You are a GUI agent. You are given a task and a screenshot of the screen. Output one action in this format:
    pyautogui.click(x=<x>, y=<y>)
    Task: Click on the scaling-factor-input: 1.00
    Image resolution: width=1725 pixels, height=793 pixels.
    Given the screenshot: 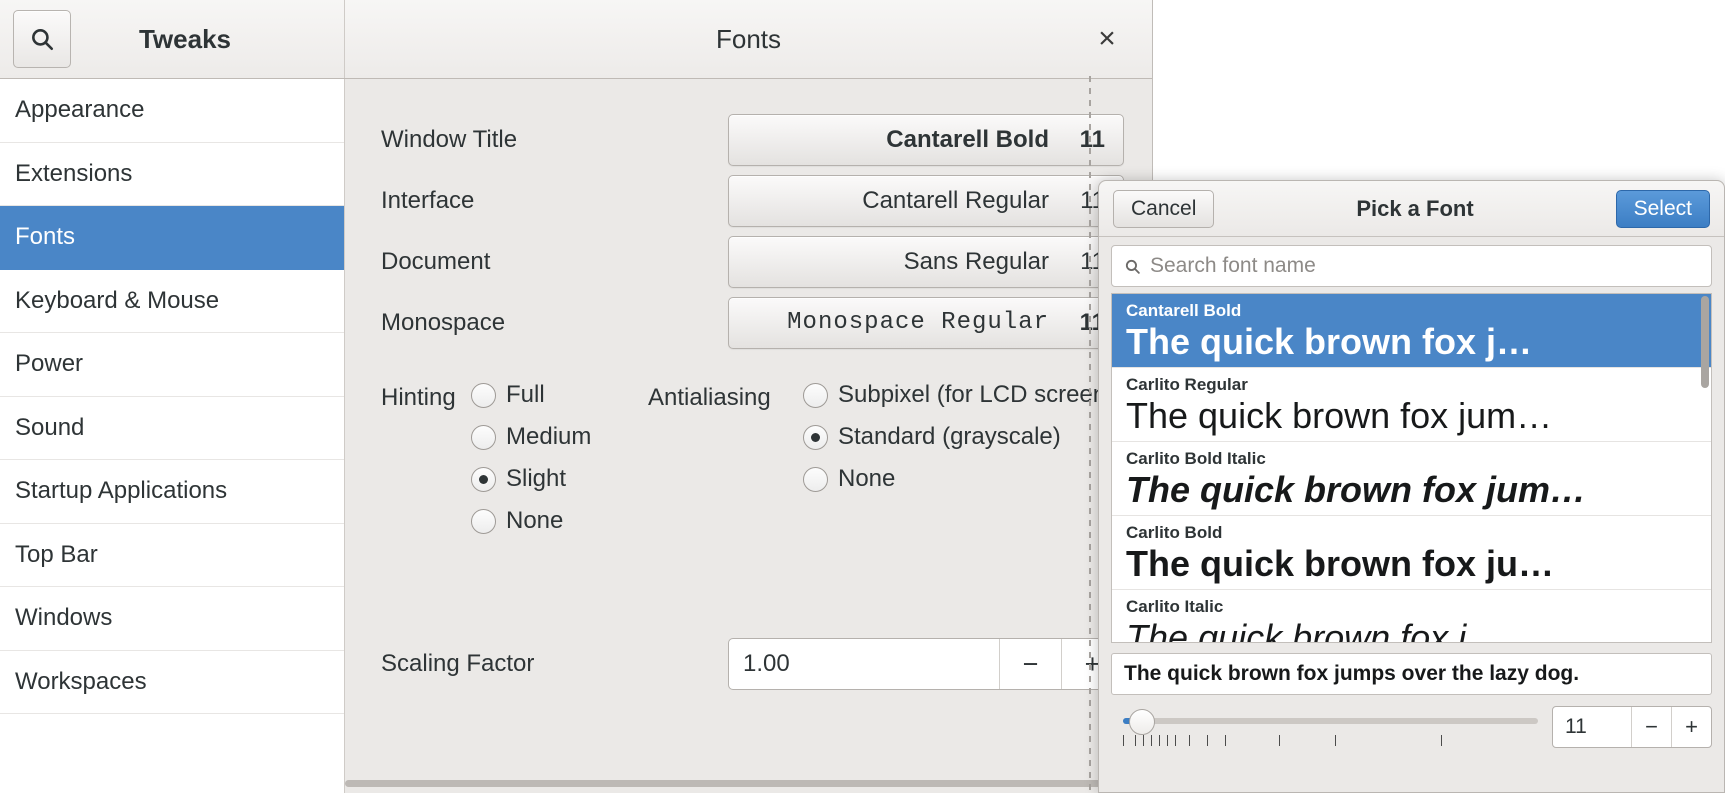 What is the action you would take?
    pyautogui.click(x=864, y=664)
    